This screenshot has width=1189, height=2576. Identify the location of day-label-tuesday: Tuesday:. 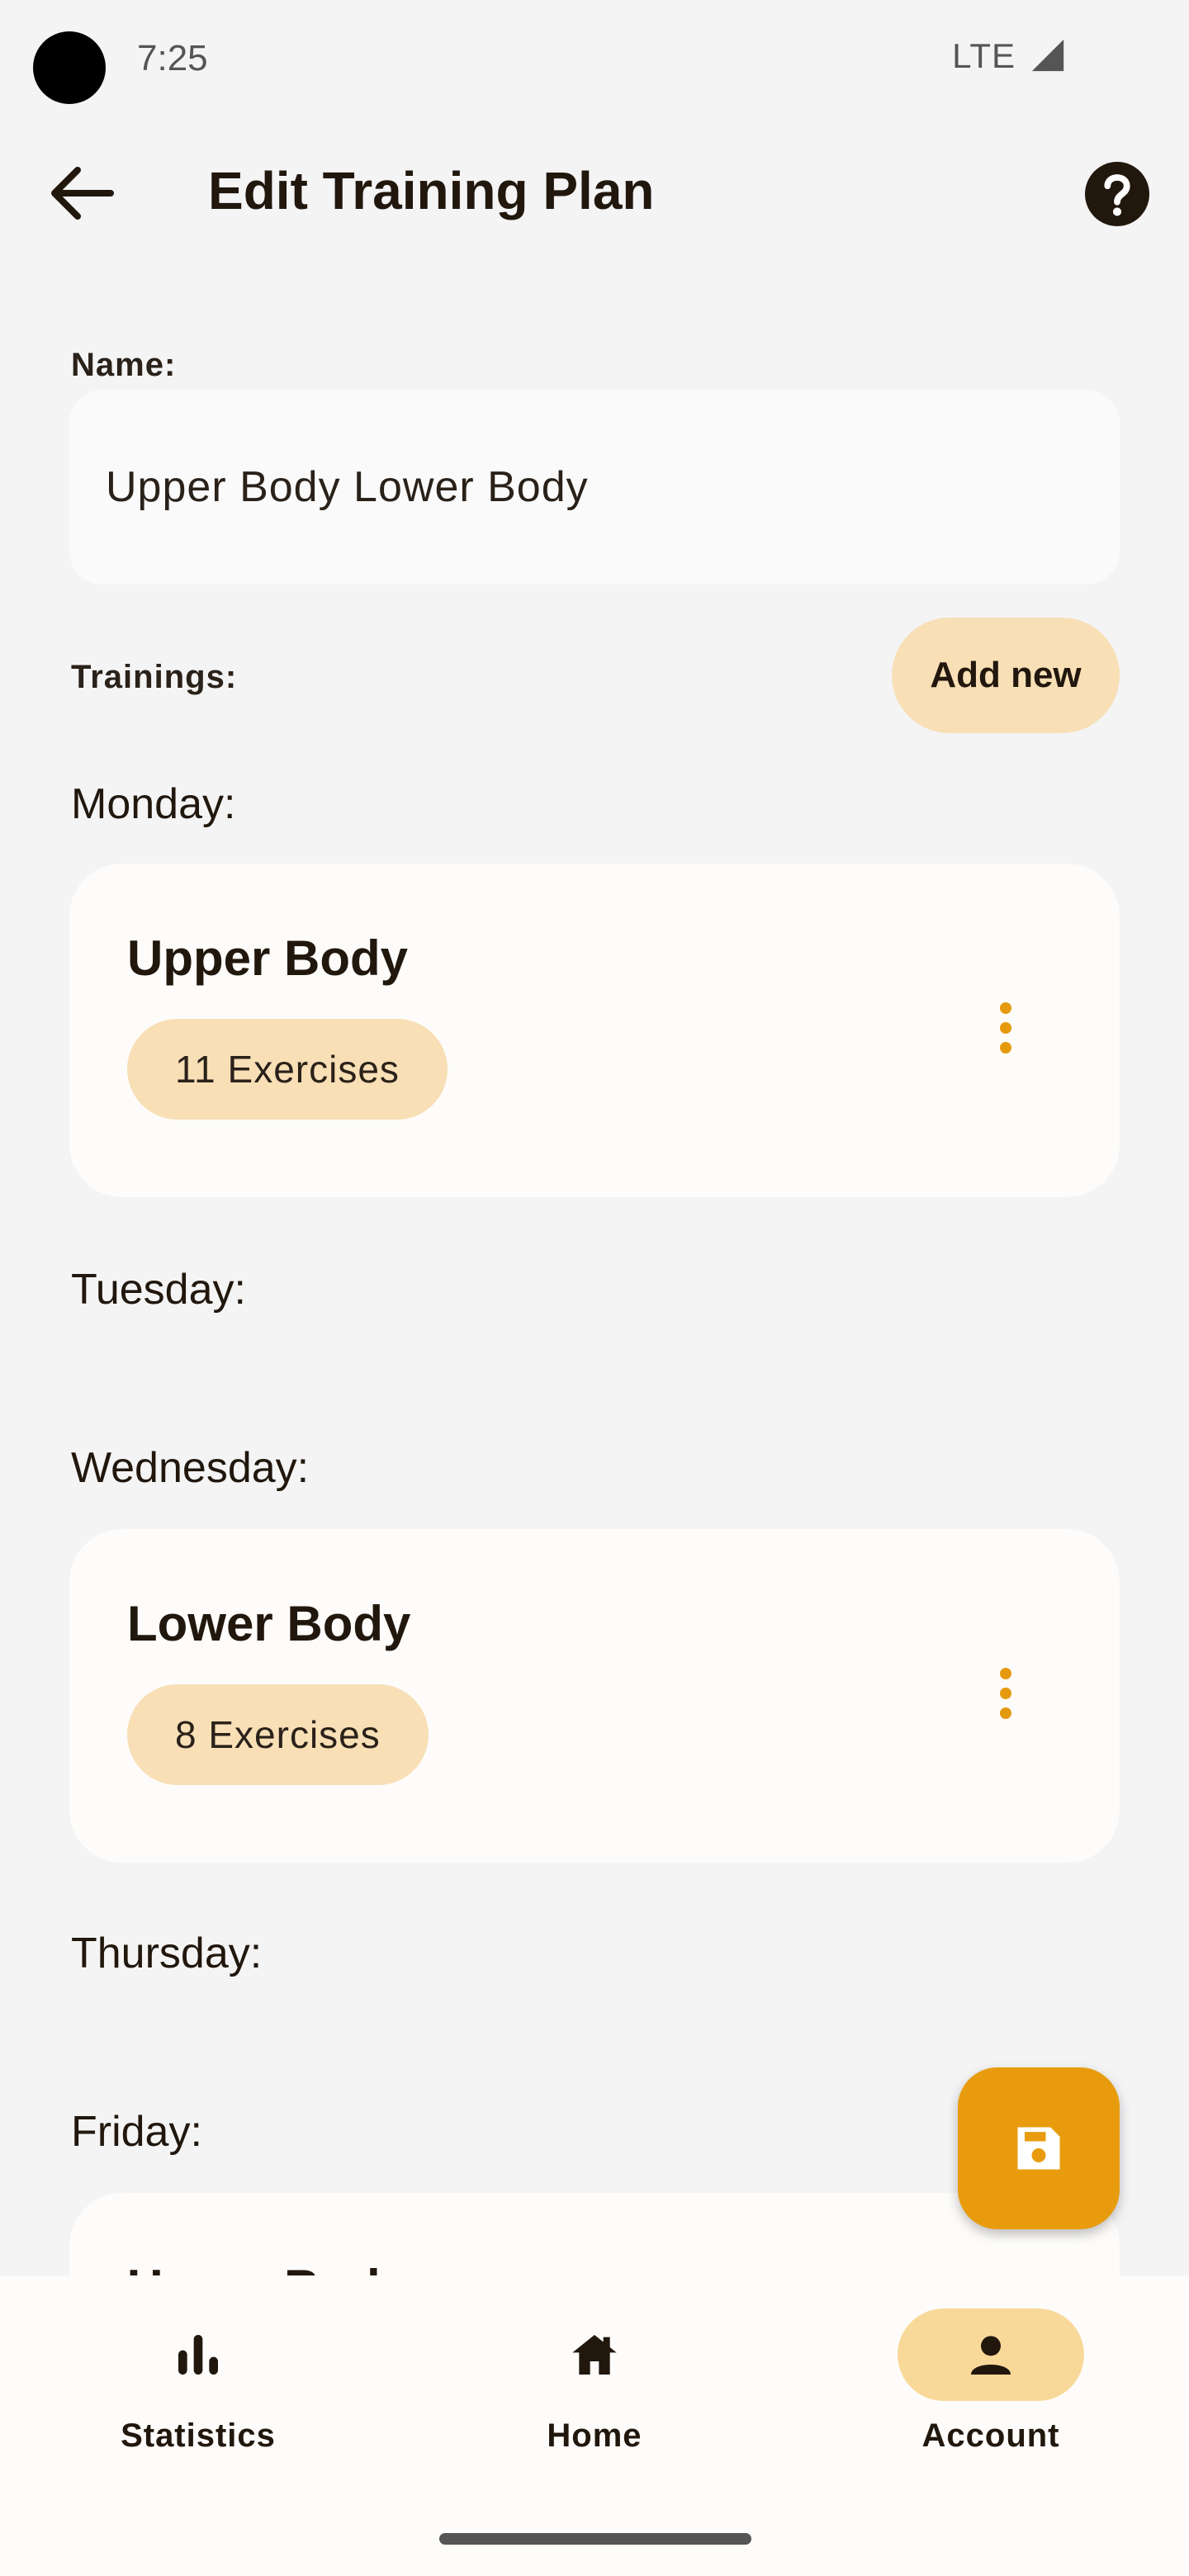
(158, 1290).